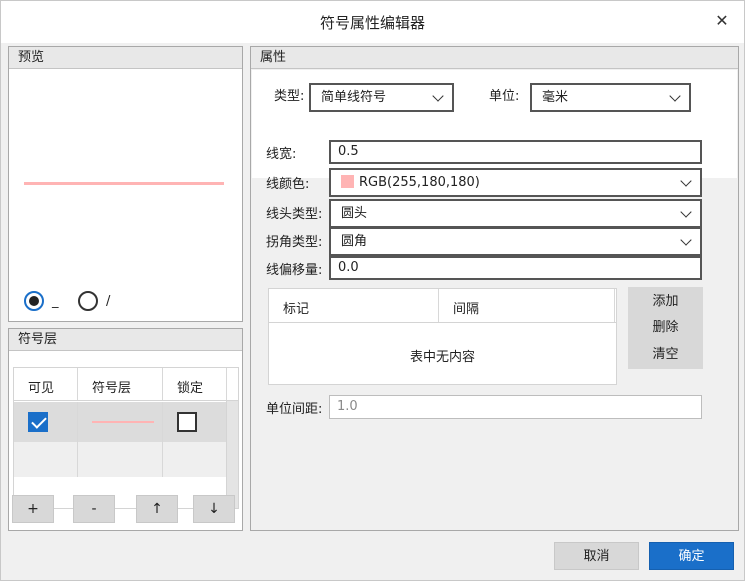  I want to click on column-symbol-layer: 符号层, so click(120, 384).